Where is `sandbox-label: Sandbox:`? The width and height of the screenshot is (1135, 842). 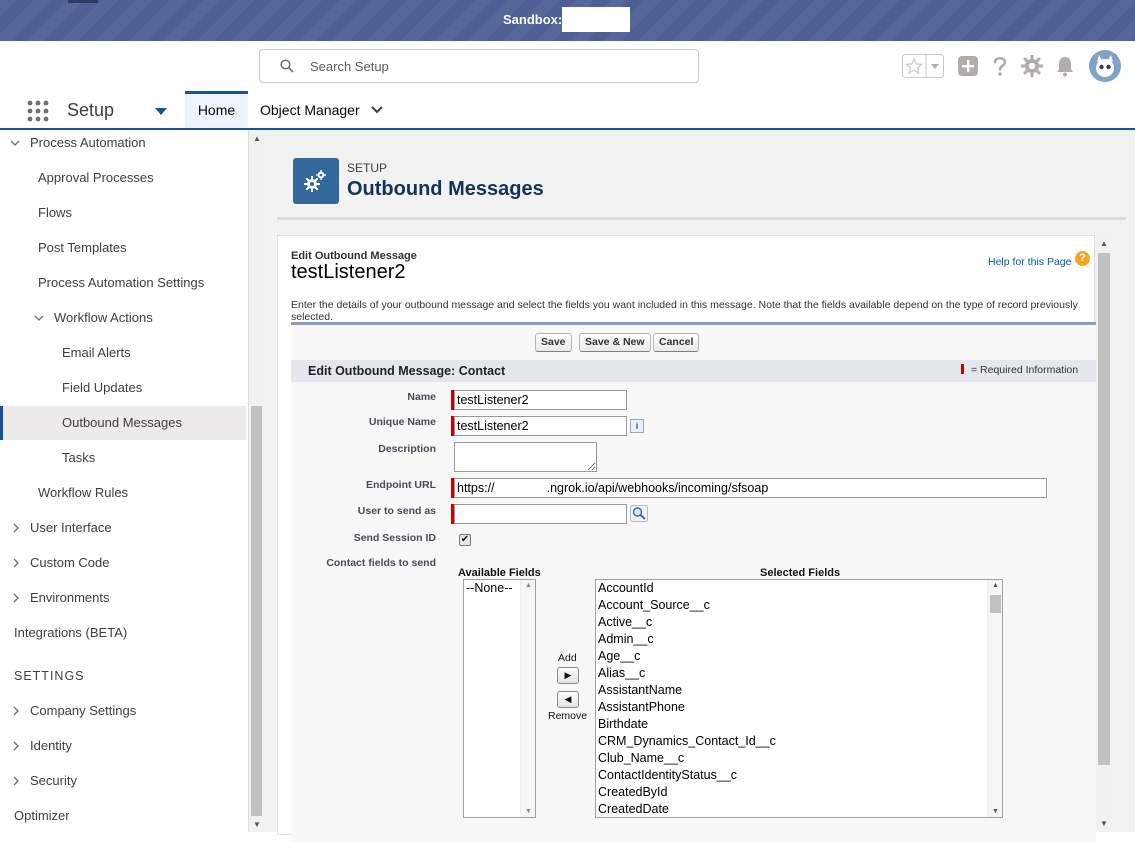
sandbox-label: Sandbox: is located at coordinates (533, 19).